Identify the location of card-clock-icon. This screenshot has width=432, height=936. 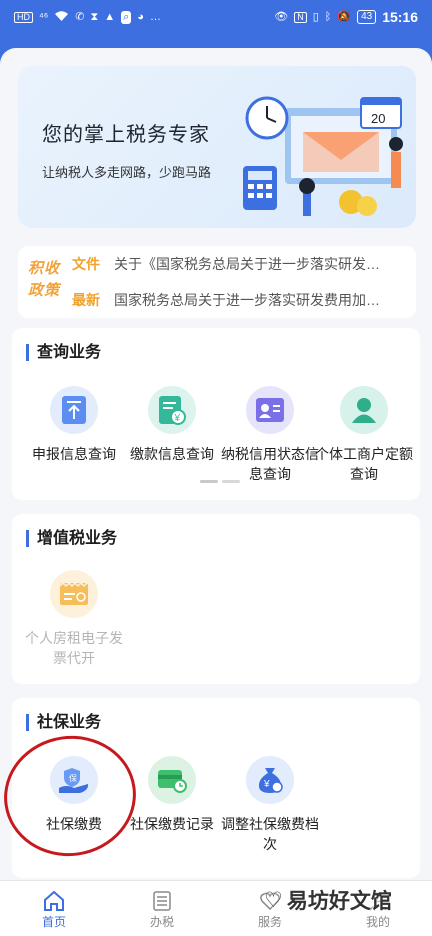
(172, 780).